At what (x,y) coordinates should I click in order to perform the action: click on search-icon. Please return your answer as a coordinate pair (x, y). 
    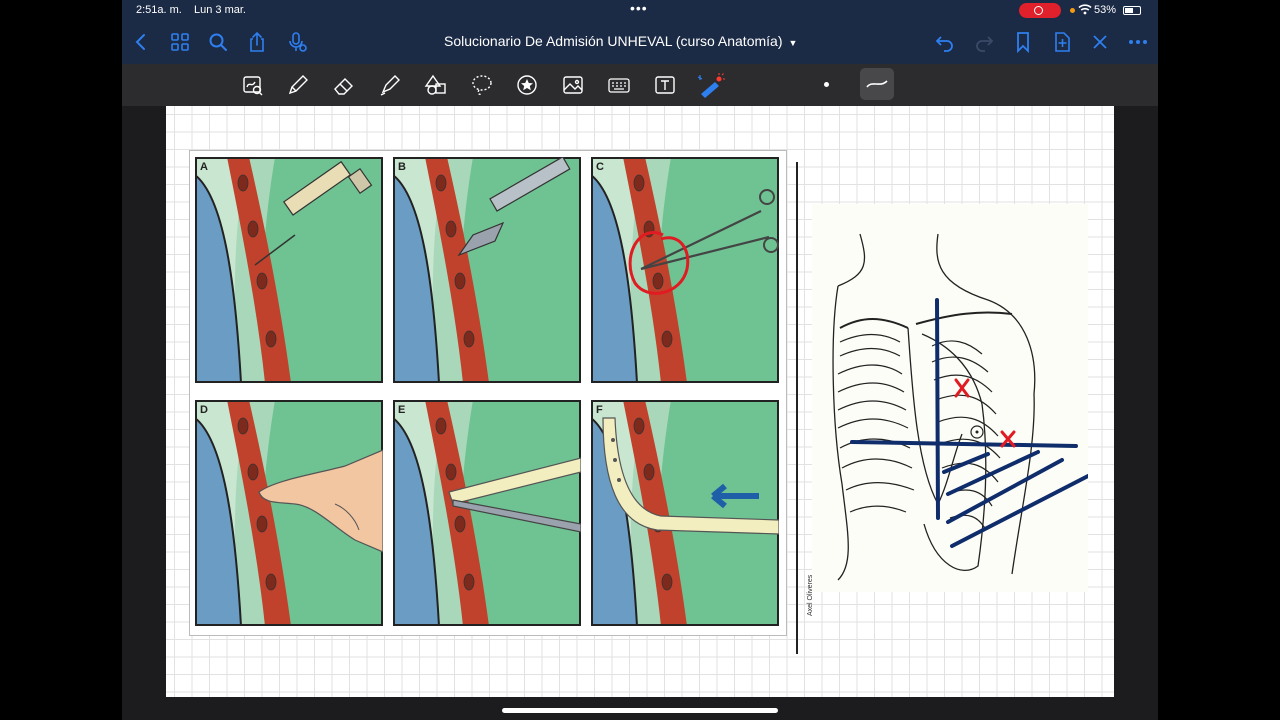
    Looking at the image, I should click on (218, 42).